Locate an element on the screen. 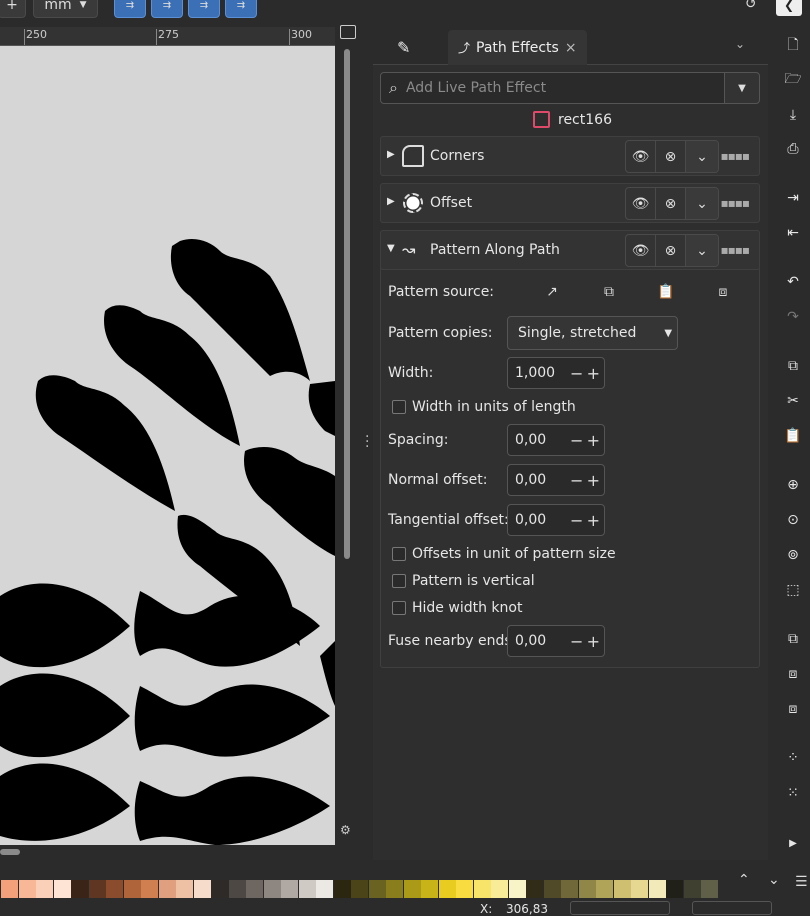 Image resolution: width=810 pixels, height=916 pixels. width-value: 1,000 is located at coordinates (539, 373).